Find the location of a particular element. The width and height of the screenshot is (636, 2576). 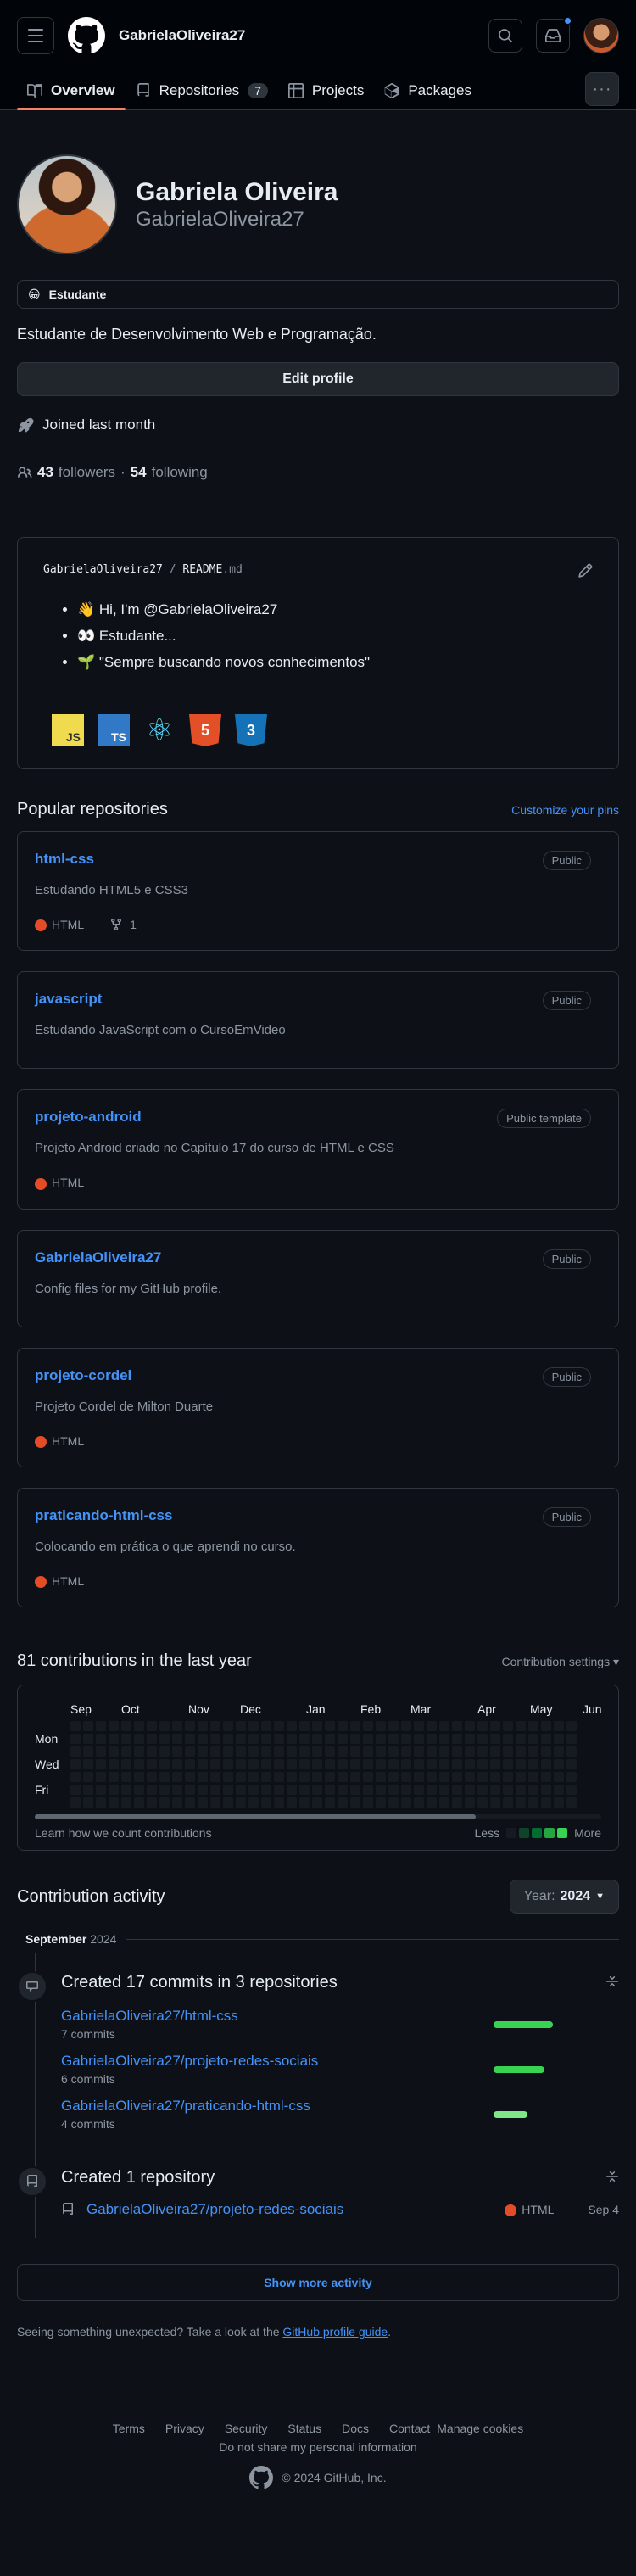

status-pill: 😀 Estudante is located at coordinates (318, 294).